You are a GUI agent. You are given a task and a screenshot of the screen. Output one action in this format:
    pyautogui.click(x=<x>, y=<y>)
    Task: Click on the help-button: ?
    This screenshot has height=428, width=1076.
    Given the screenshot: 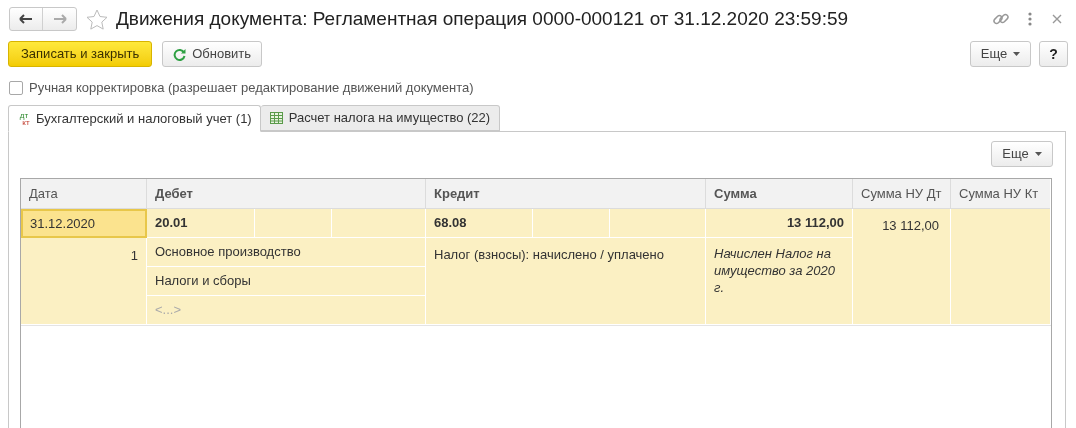 What is the action you would take?
    pyautogui.click(x=1053, y=54)
    